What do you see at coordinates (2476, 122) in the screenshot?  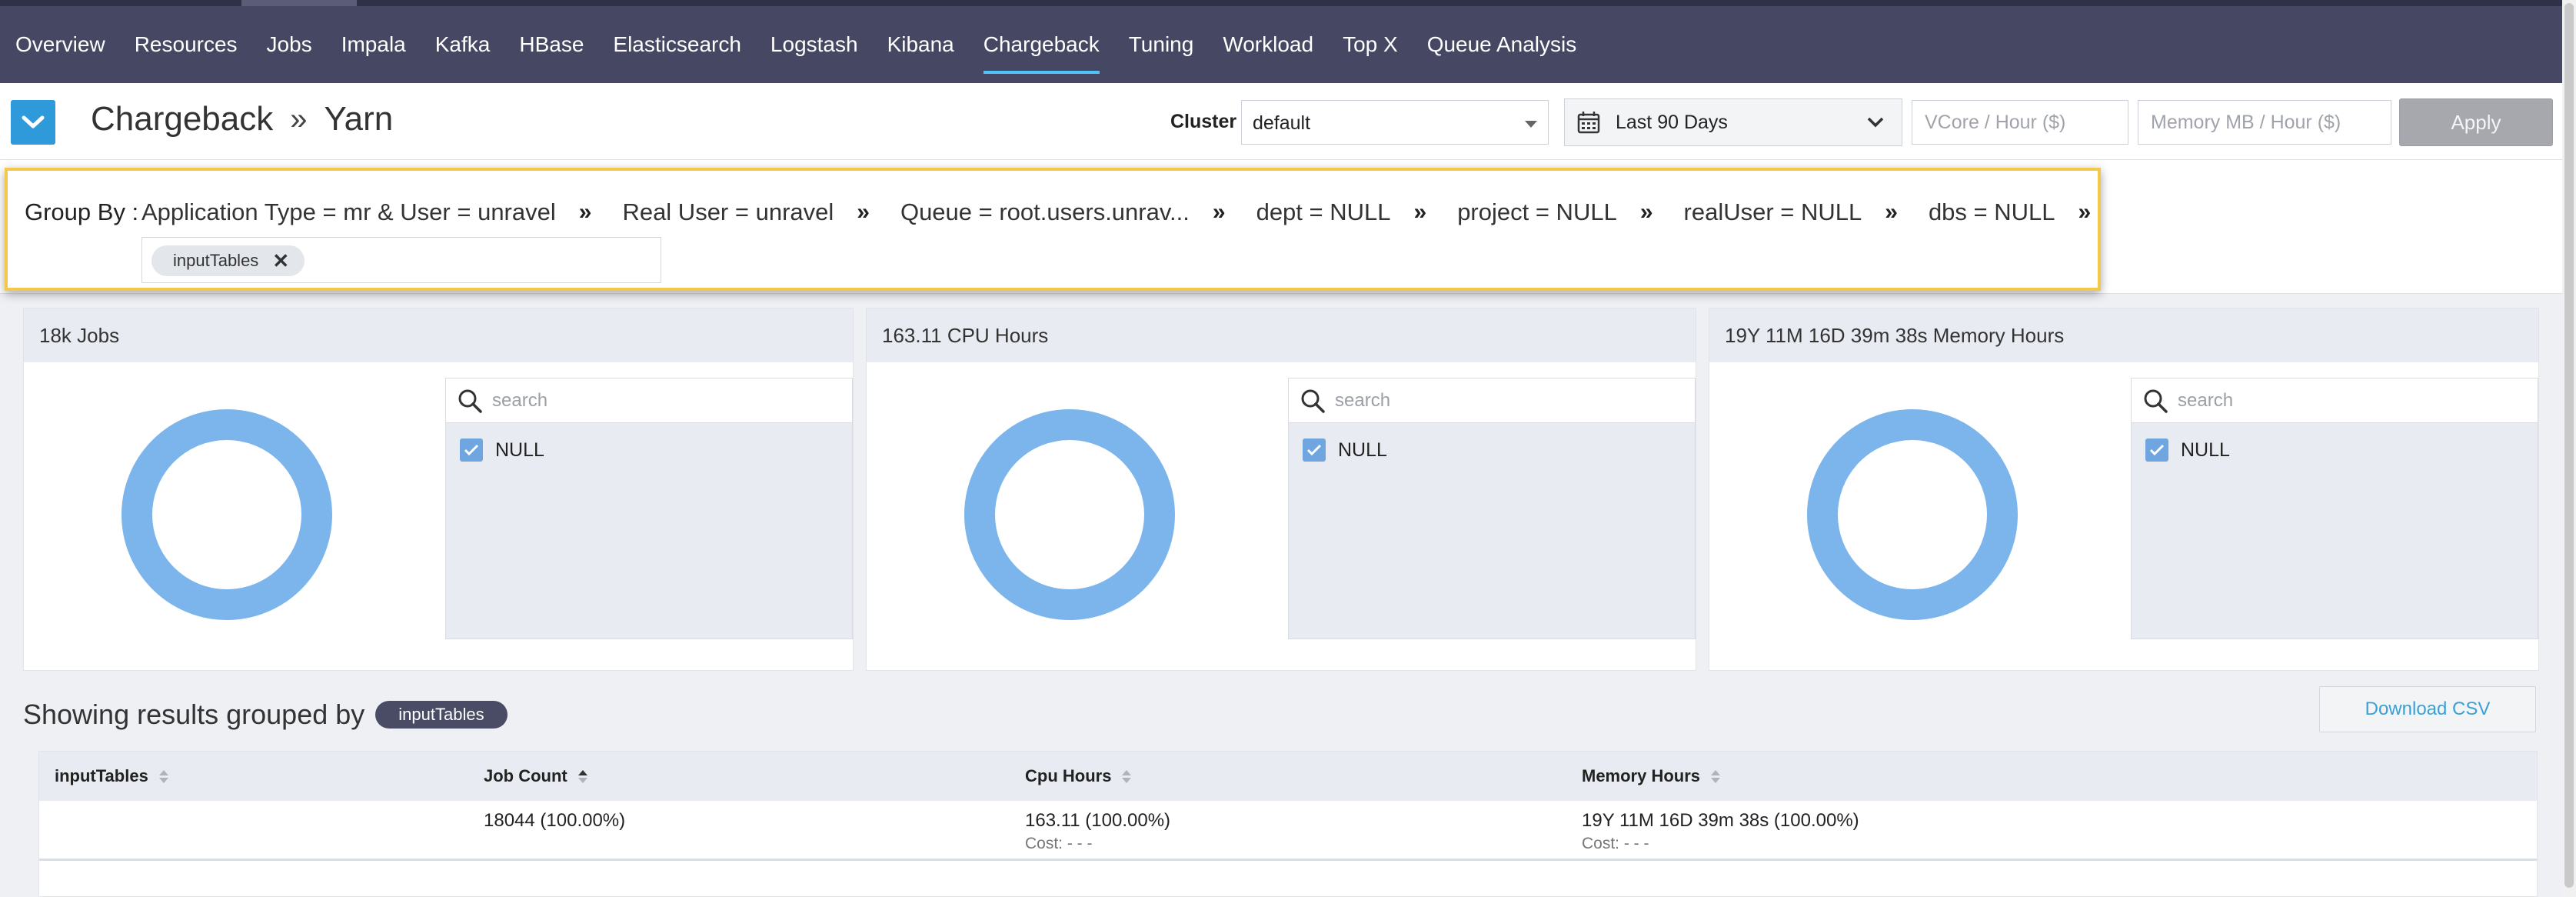 I see `apply-button: Apply` at bounding box center [2476, 122].